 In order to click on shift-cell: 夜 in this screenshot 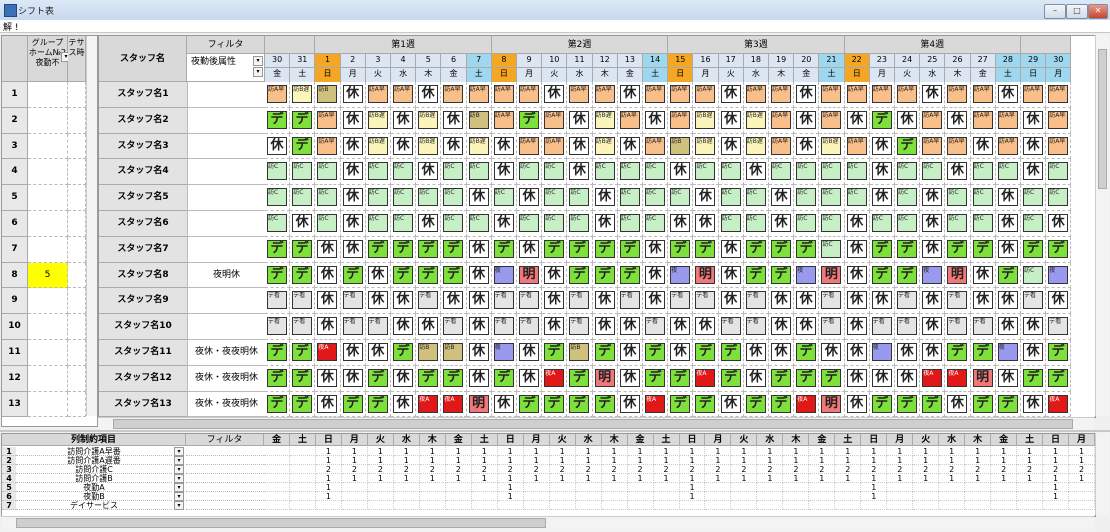, I will do `click(933, 275)`.